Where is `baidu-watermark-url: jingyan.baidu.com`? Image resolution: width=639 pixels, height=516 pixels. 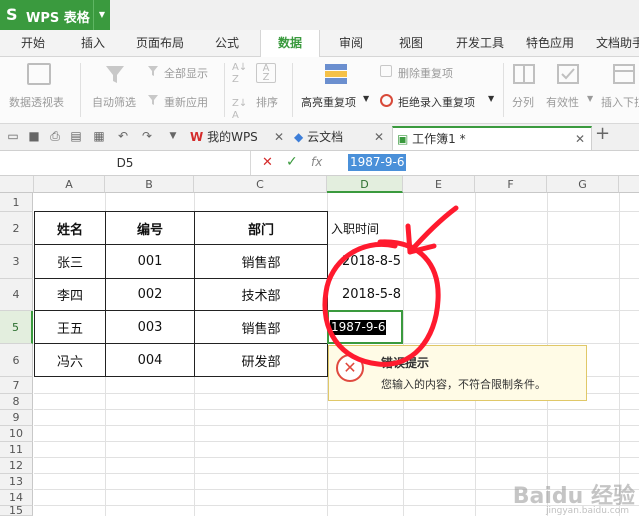
baidu-watermark-url: jingyan.baidu.com is located at coordinates (587, 511).